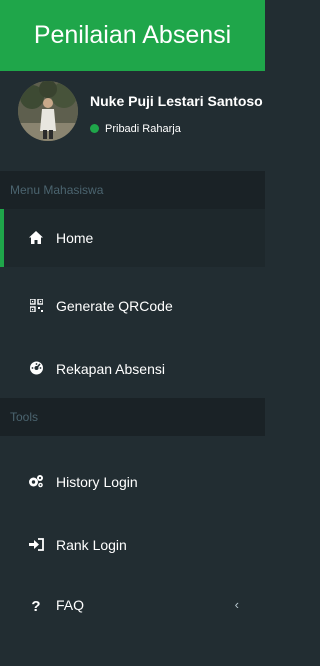 The width and height of the screenshot is (320, 666). Describe the element at coordinates (114, 306) in the screenshot. I see `sidebar-item-label: Generate QRCode` at that location.